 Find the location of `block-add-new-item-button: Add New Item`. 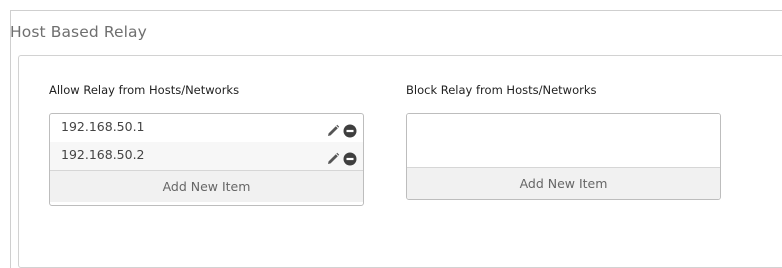

block-add-new-item-button: Add New Item is located at coordinates (563, 183).